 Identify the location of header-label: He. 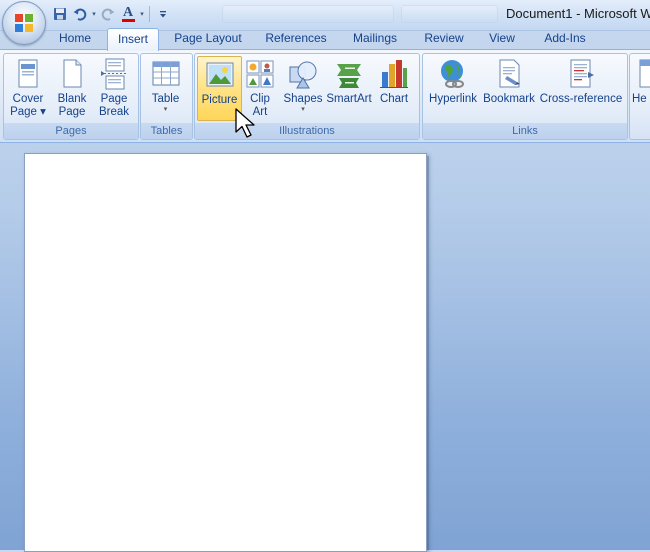
(639, 99).